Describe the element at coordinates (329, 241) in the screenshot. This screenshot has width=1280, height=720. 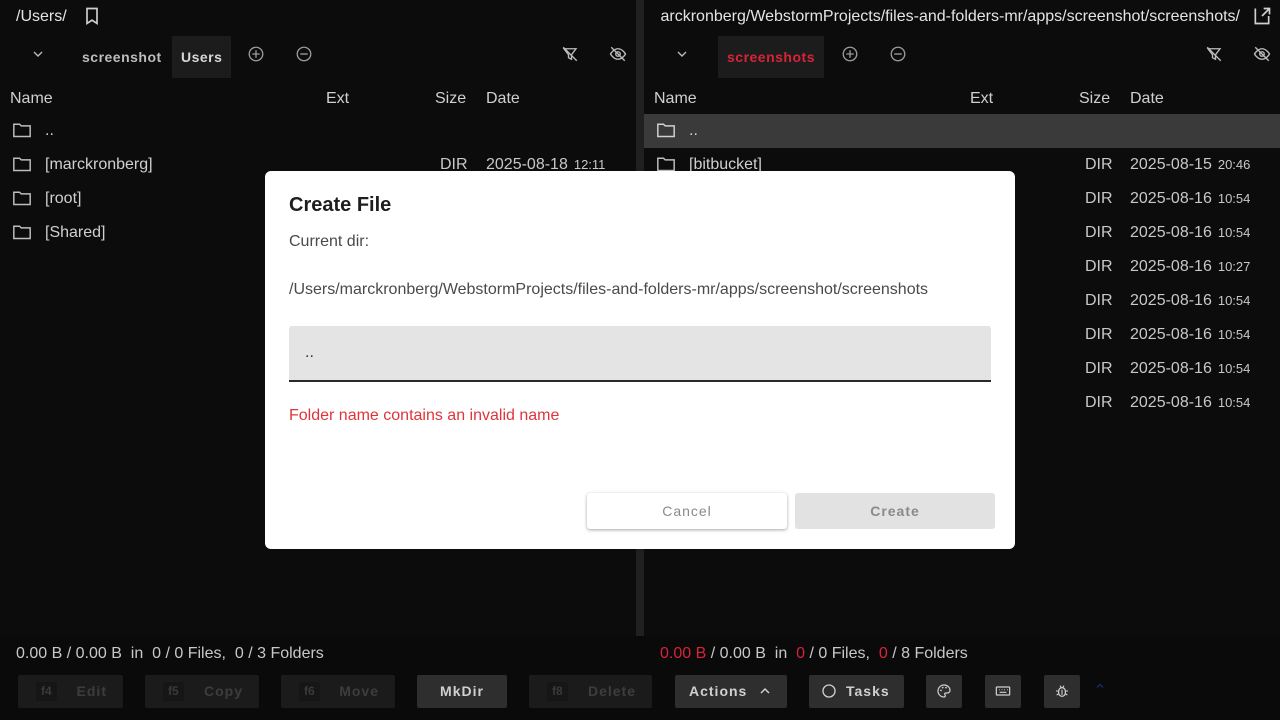
I see `current-dir-label: Current dir:` at that location.